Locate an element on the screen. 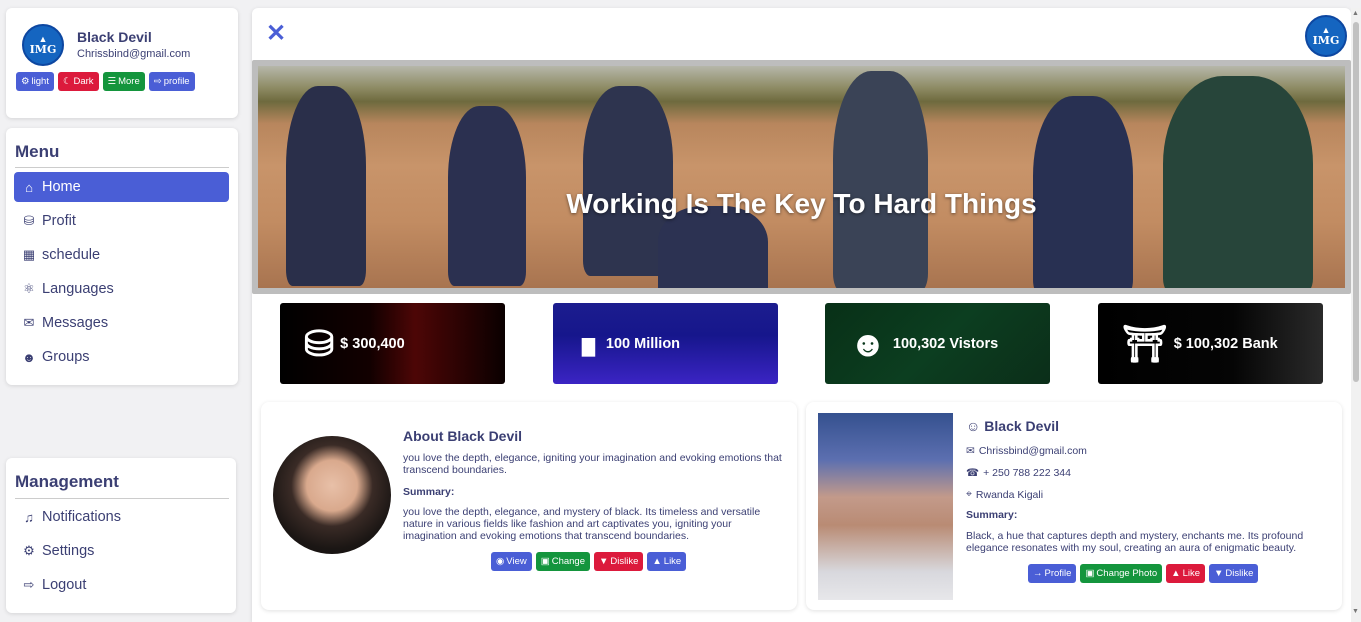 This screenshot has width=1361, height=622. profile-location: ⌖ Rwanda Kigali is located at coordinates (1004, 494).